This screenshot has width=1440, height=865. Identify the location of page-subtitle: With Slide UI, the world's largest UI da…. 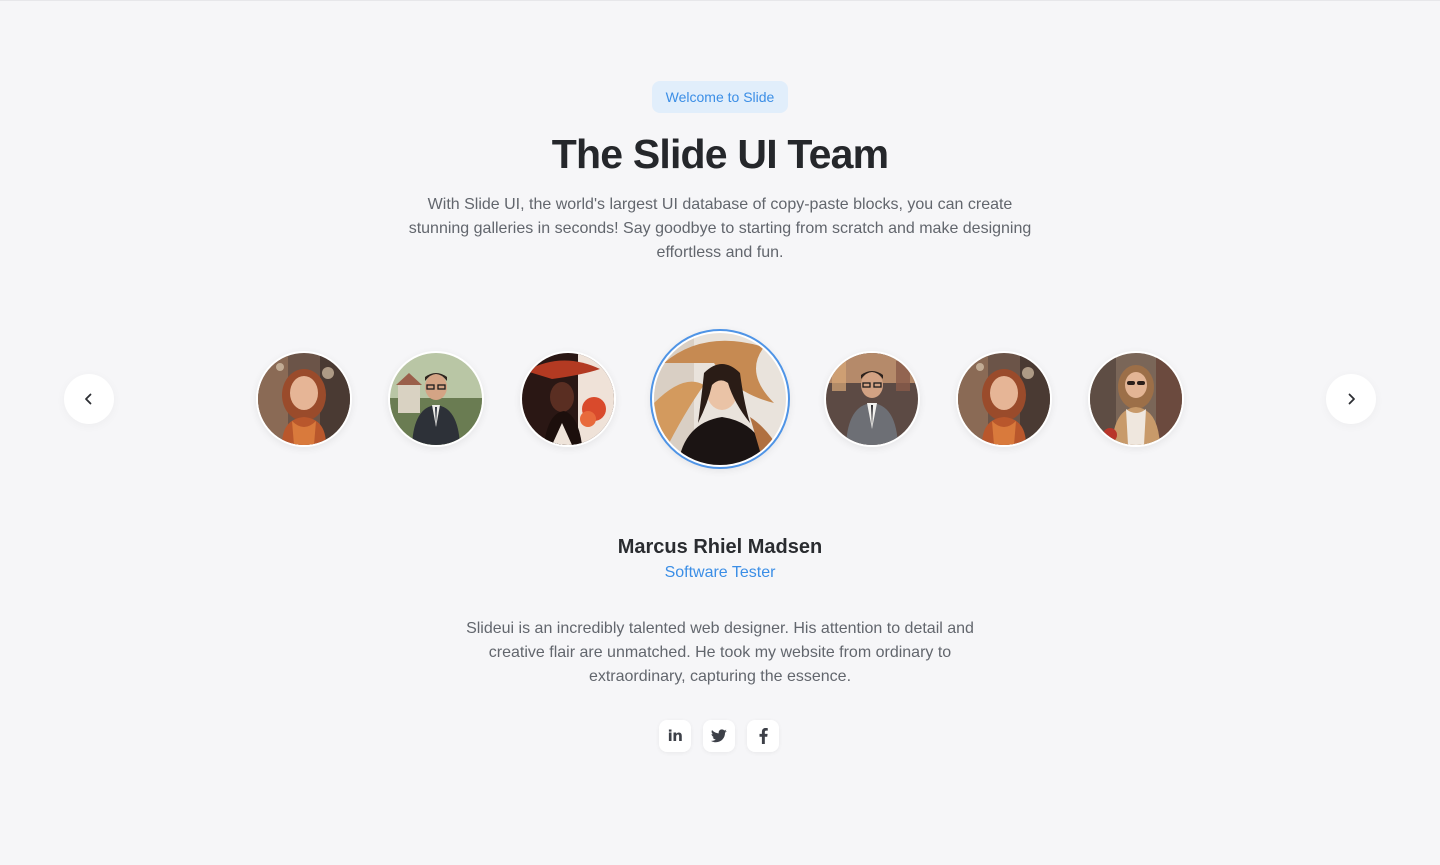
(720, 228).